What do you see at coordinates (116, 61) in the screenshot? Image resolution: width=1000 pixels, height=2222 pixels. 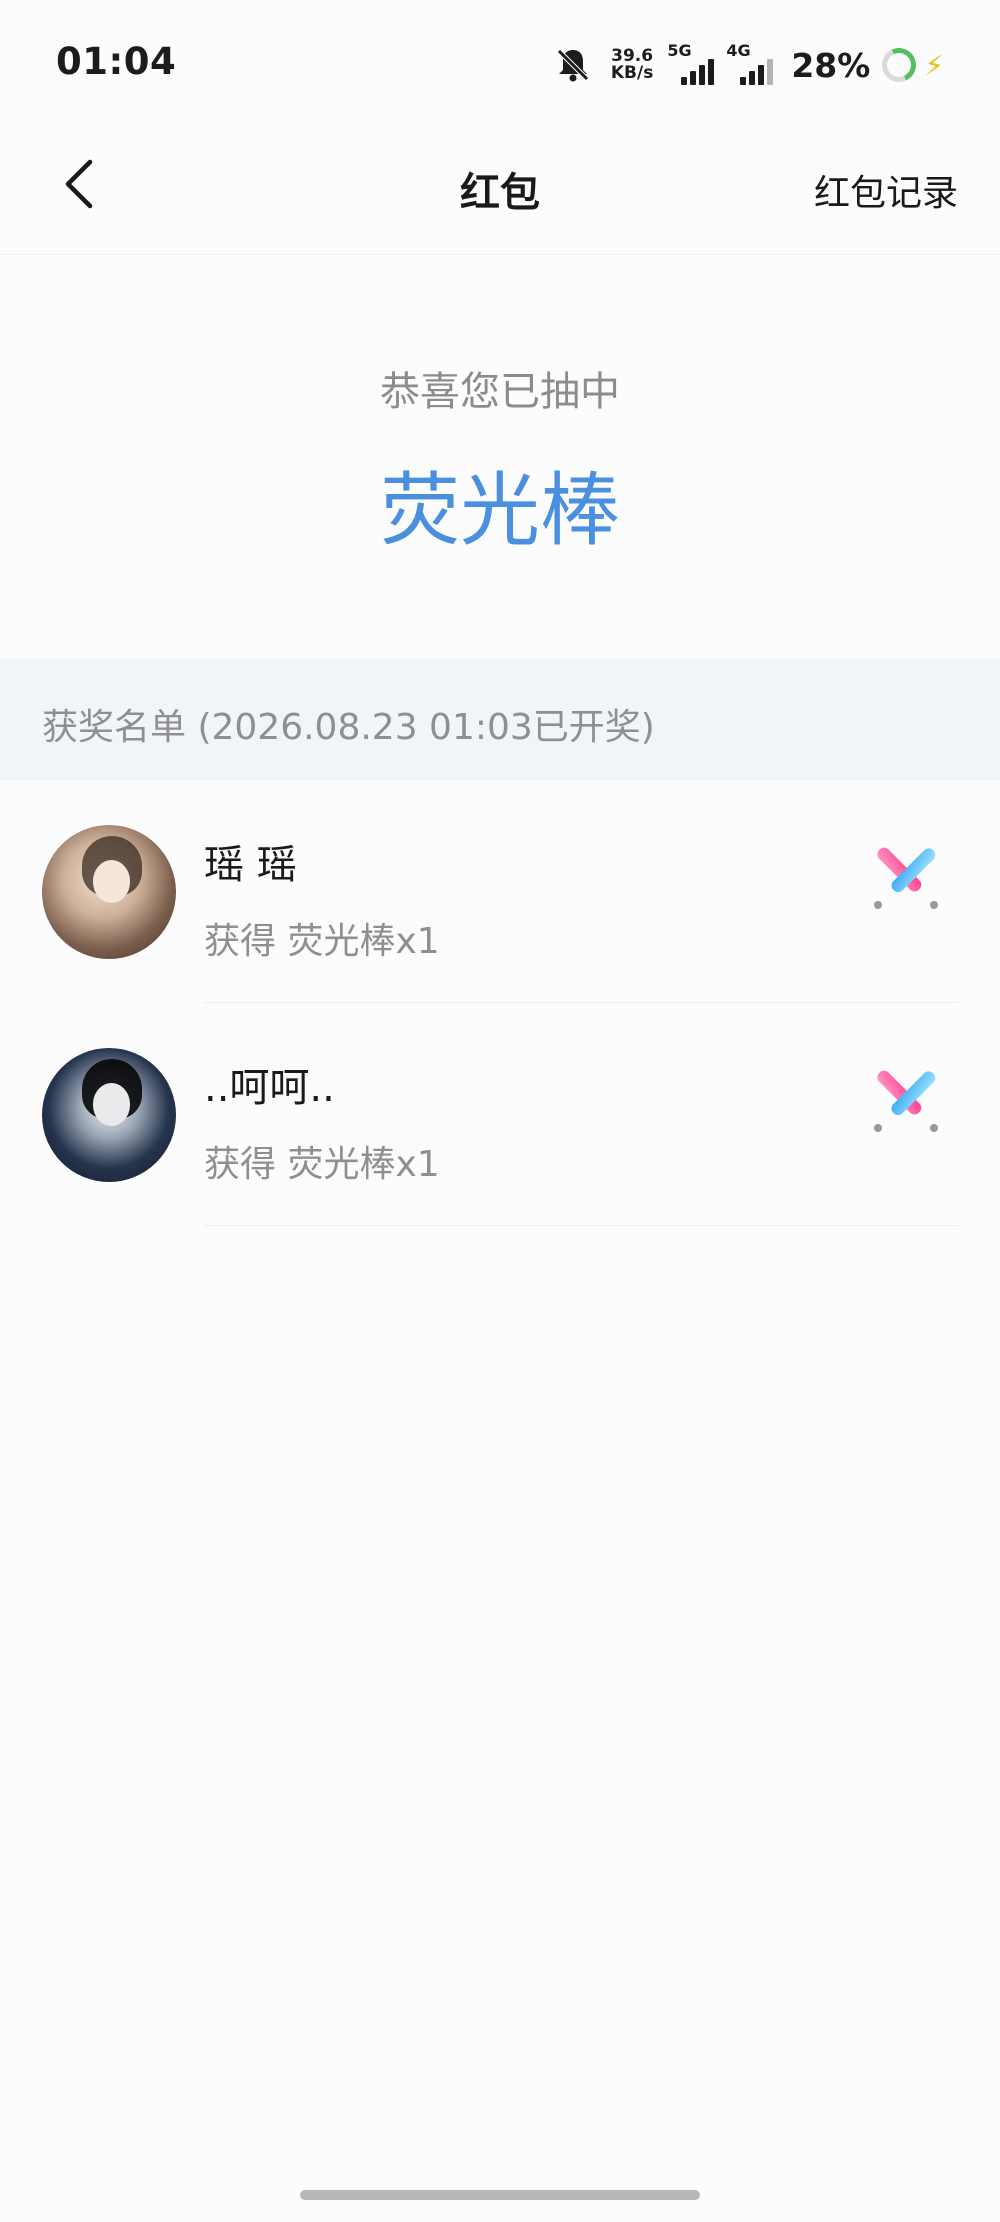 I see `status-time: 01:04` at bounding box center [116, 61].